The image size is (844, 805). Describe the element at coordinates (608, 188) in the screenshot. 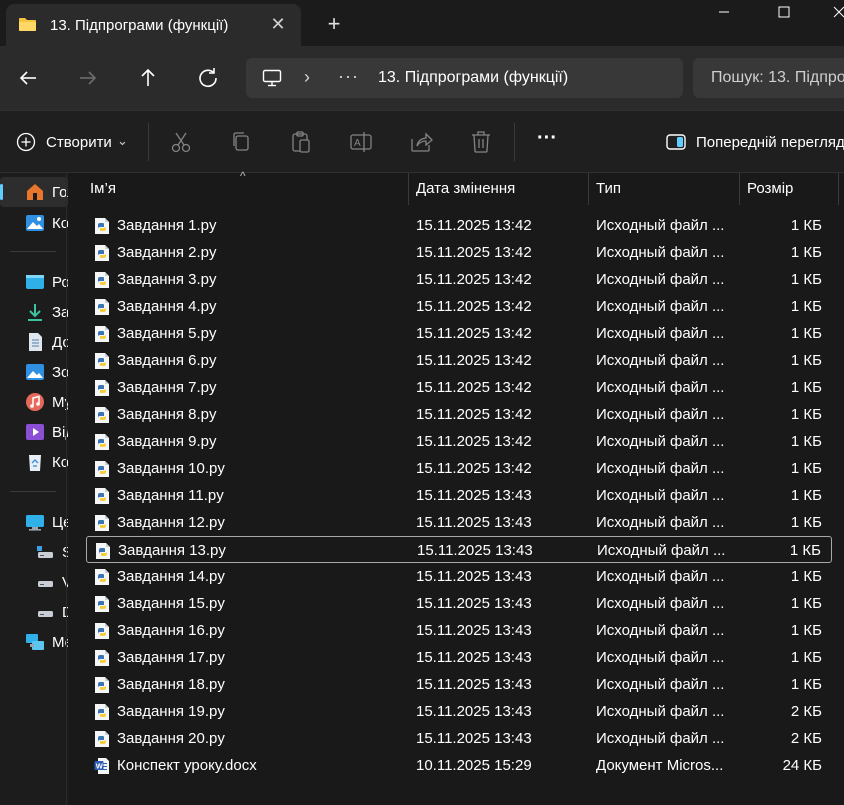

I see `column-header-type: Тип` at that location.